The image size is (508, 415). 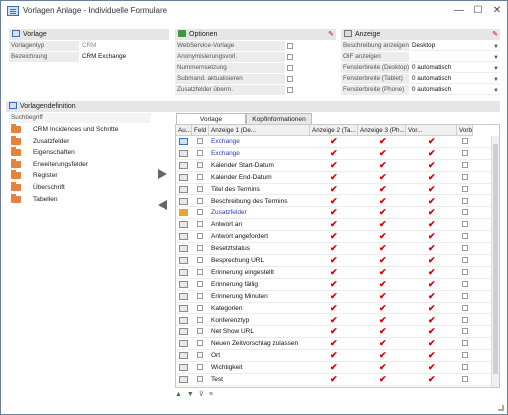 I want to click on column-header: Feld, so click(x=200, y=130).